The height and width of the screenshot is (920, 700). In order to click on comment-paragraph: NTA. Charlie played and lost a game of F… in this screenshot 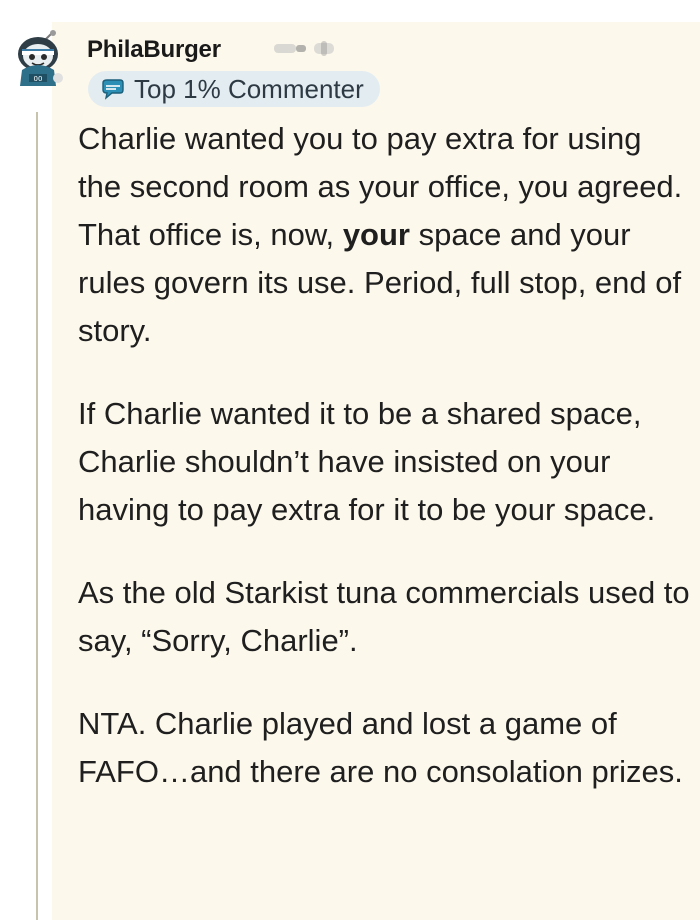, I will do `click(380, 747)`.